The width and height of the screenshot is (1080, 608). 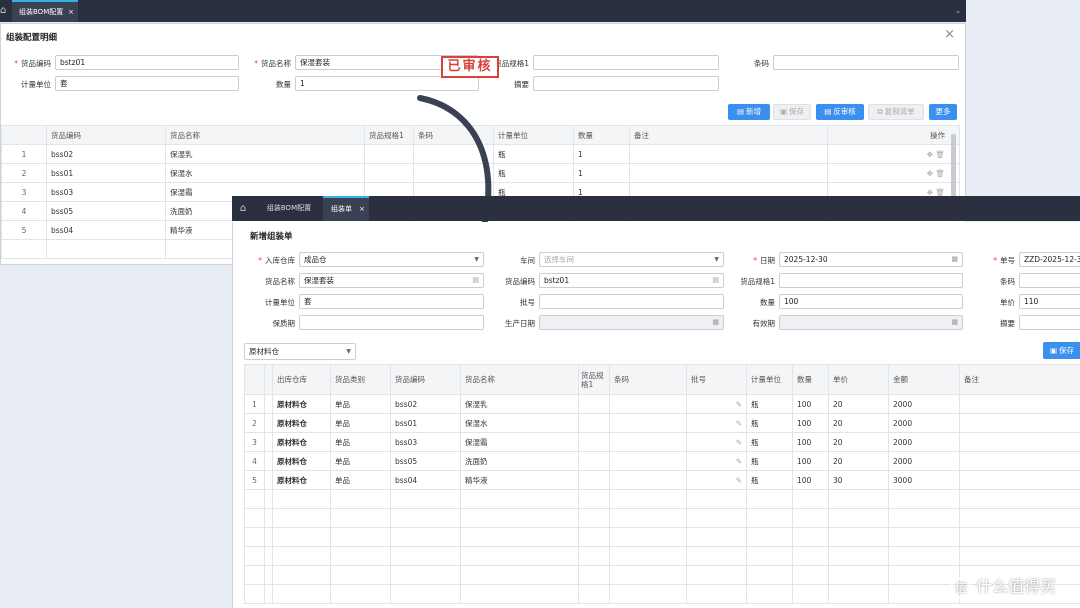 I want to click on tab-assembly-order: 组装单 ×, so click(x=346, y=208).